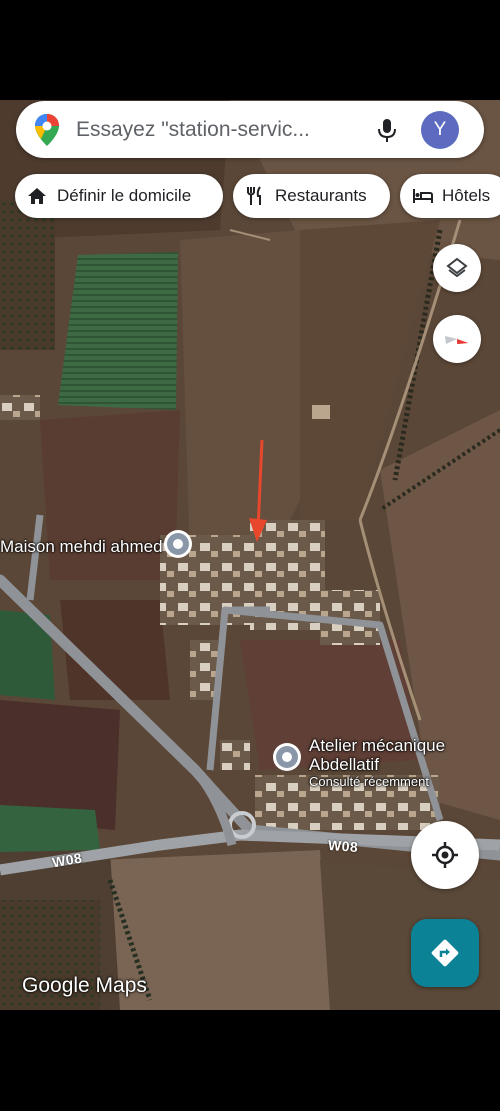 Image resolution: width=500 pixels, height=1111 pixels. Describe the element at coordinates (466, 195) in the screenshot. I see `chip-label: Hôtels` at that location.